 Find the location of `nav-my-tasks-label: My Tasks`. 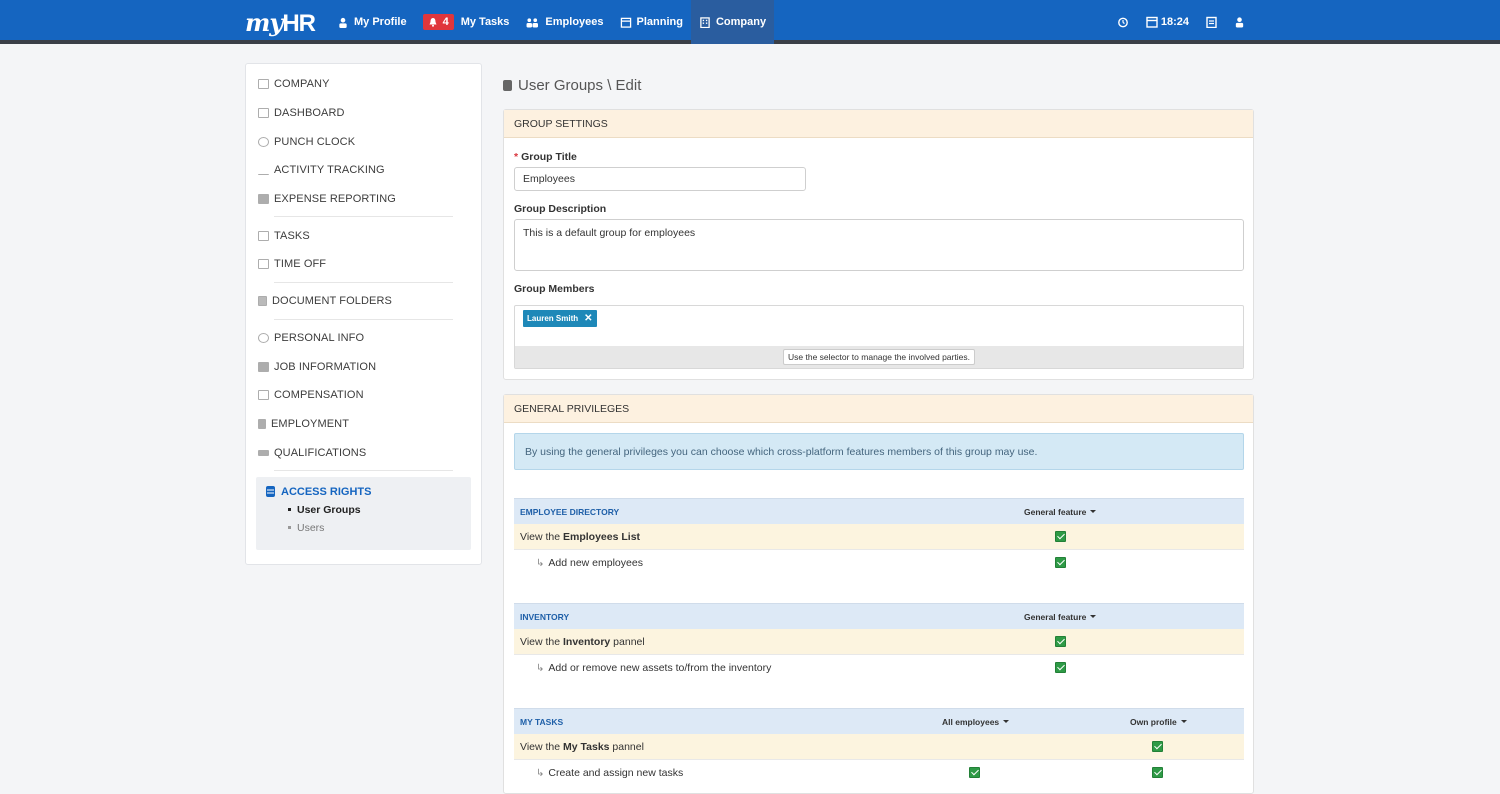

nav-my-tasks-label: My Tasks is located at coordinates (485, 22).